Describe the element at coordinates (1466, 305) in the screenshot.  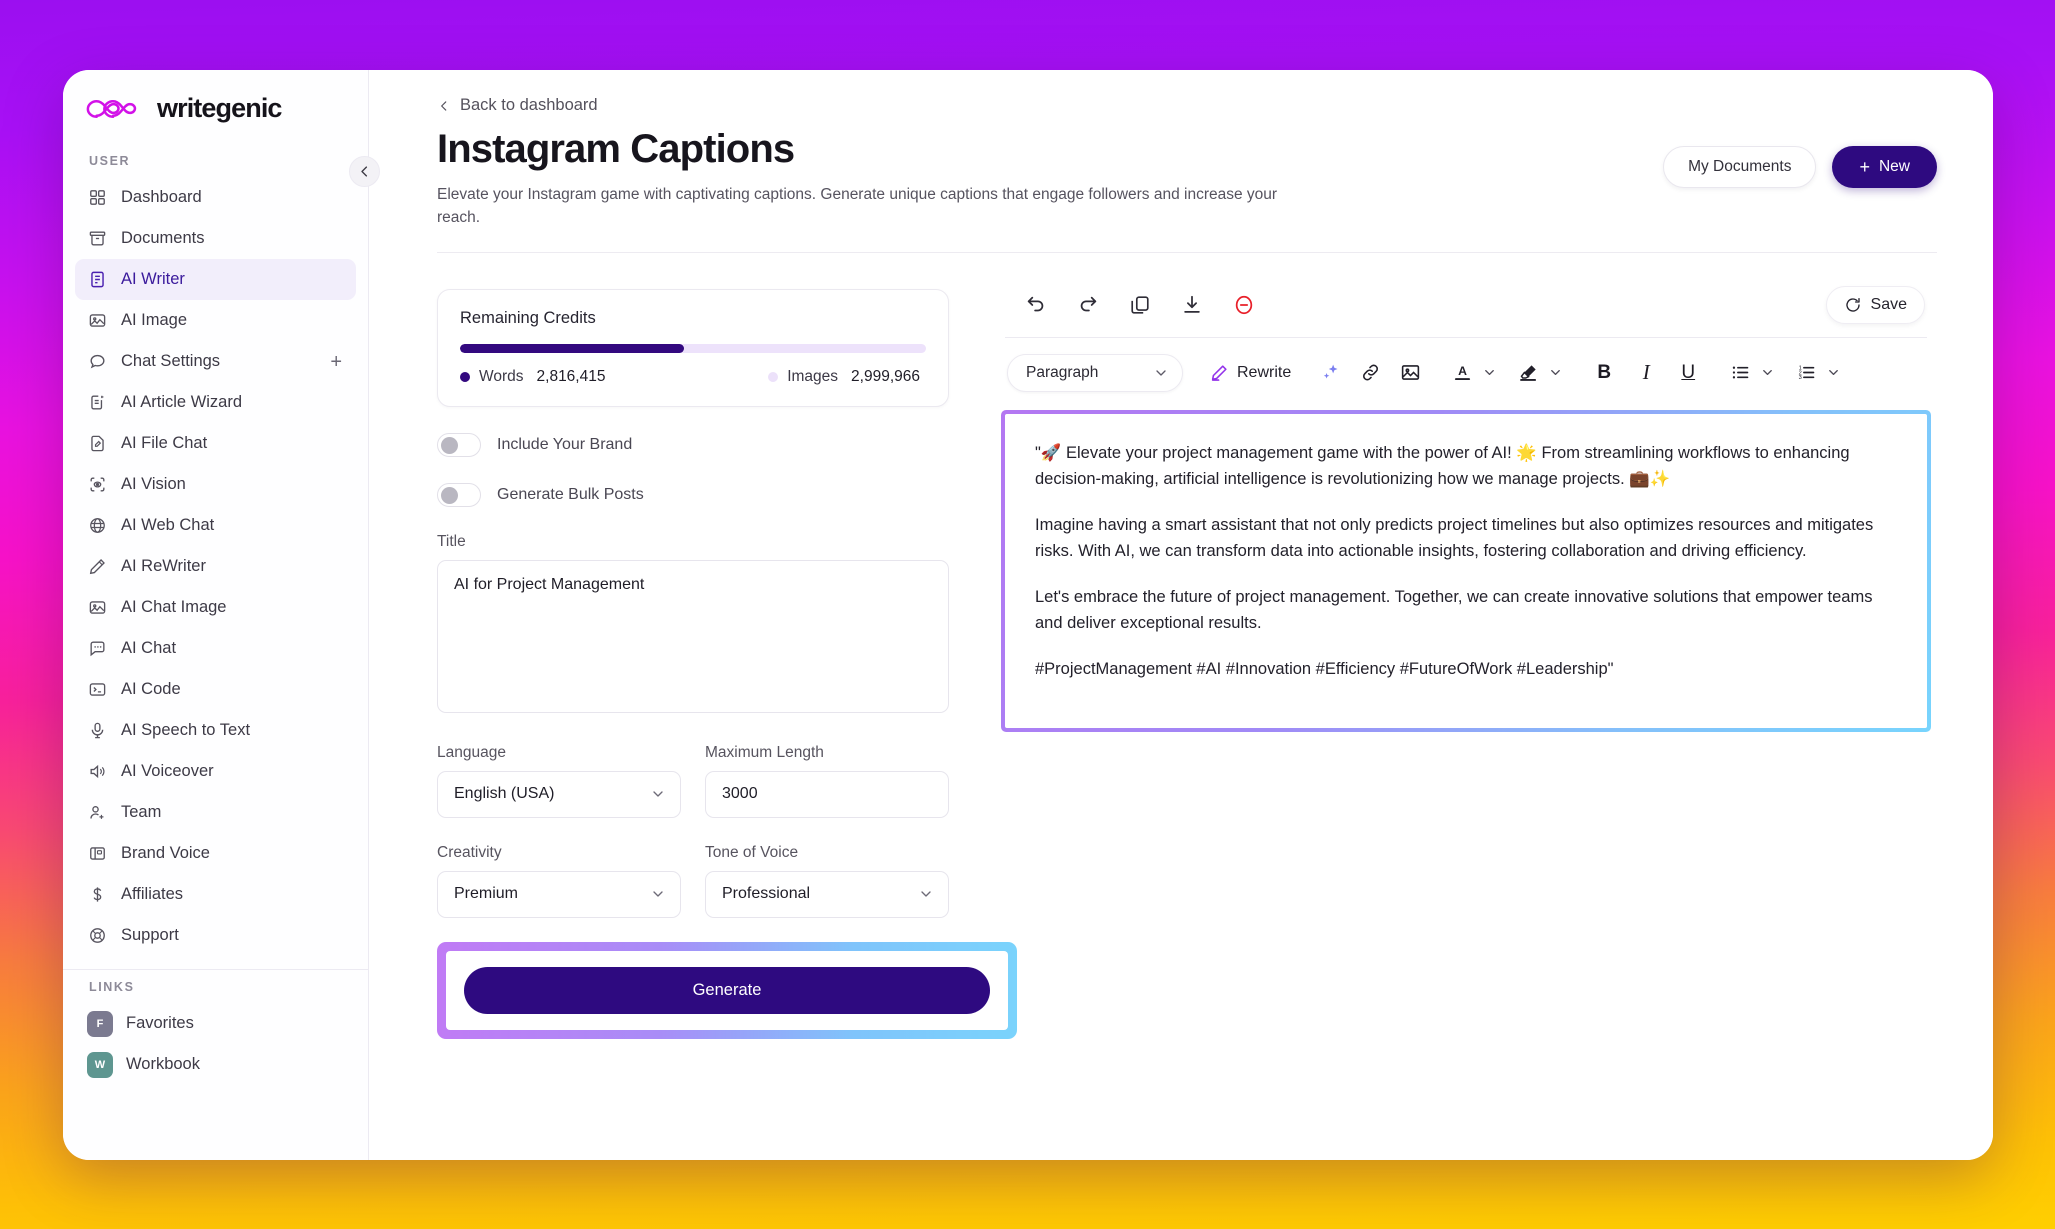
I see `editor-top-toolbar: Save` at that location.